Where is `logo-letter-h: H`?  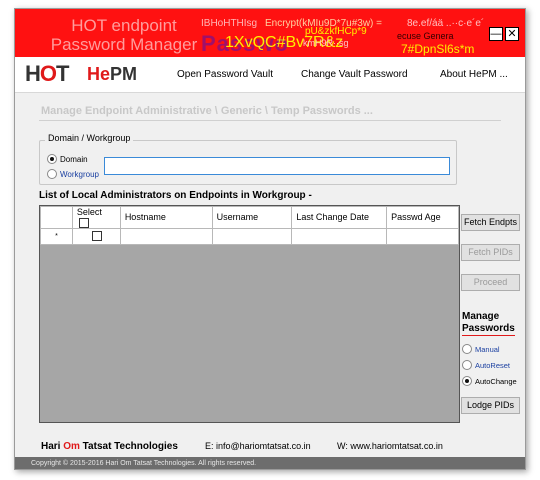
logo-letter-h: H is located at coordinates (33, 73).